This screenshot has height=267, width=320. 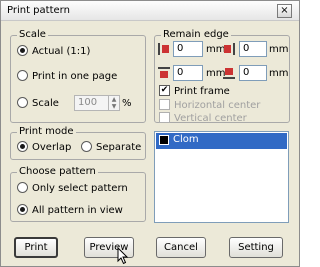 What do you see at coordinates (32, 34) in the screenshot?
I see `scale-group-title: Scale` at bounding box center [32, 34].